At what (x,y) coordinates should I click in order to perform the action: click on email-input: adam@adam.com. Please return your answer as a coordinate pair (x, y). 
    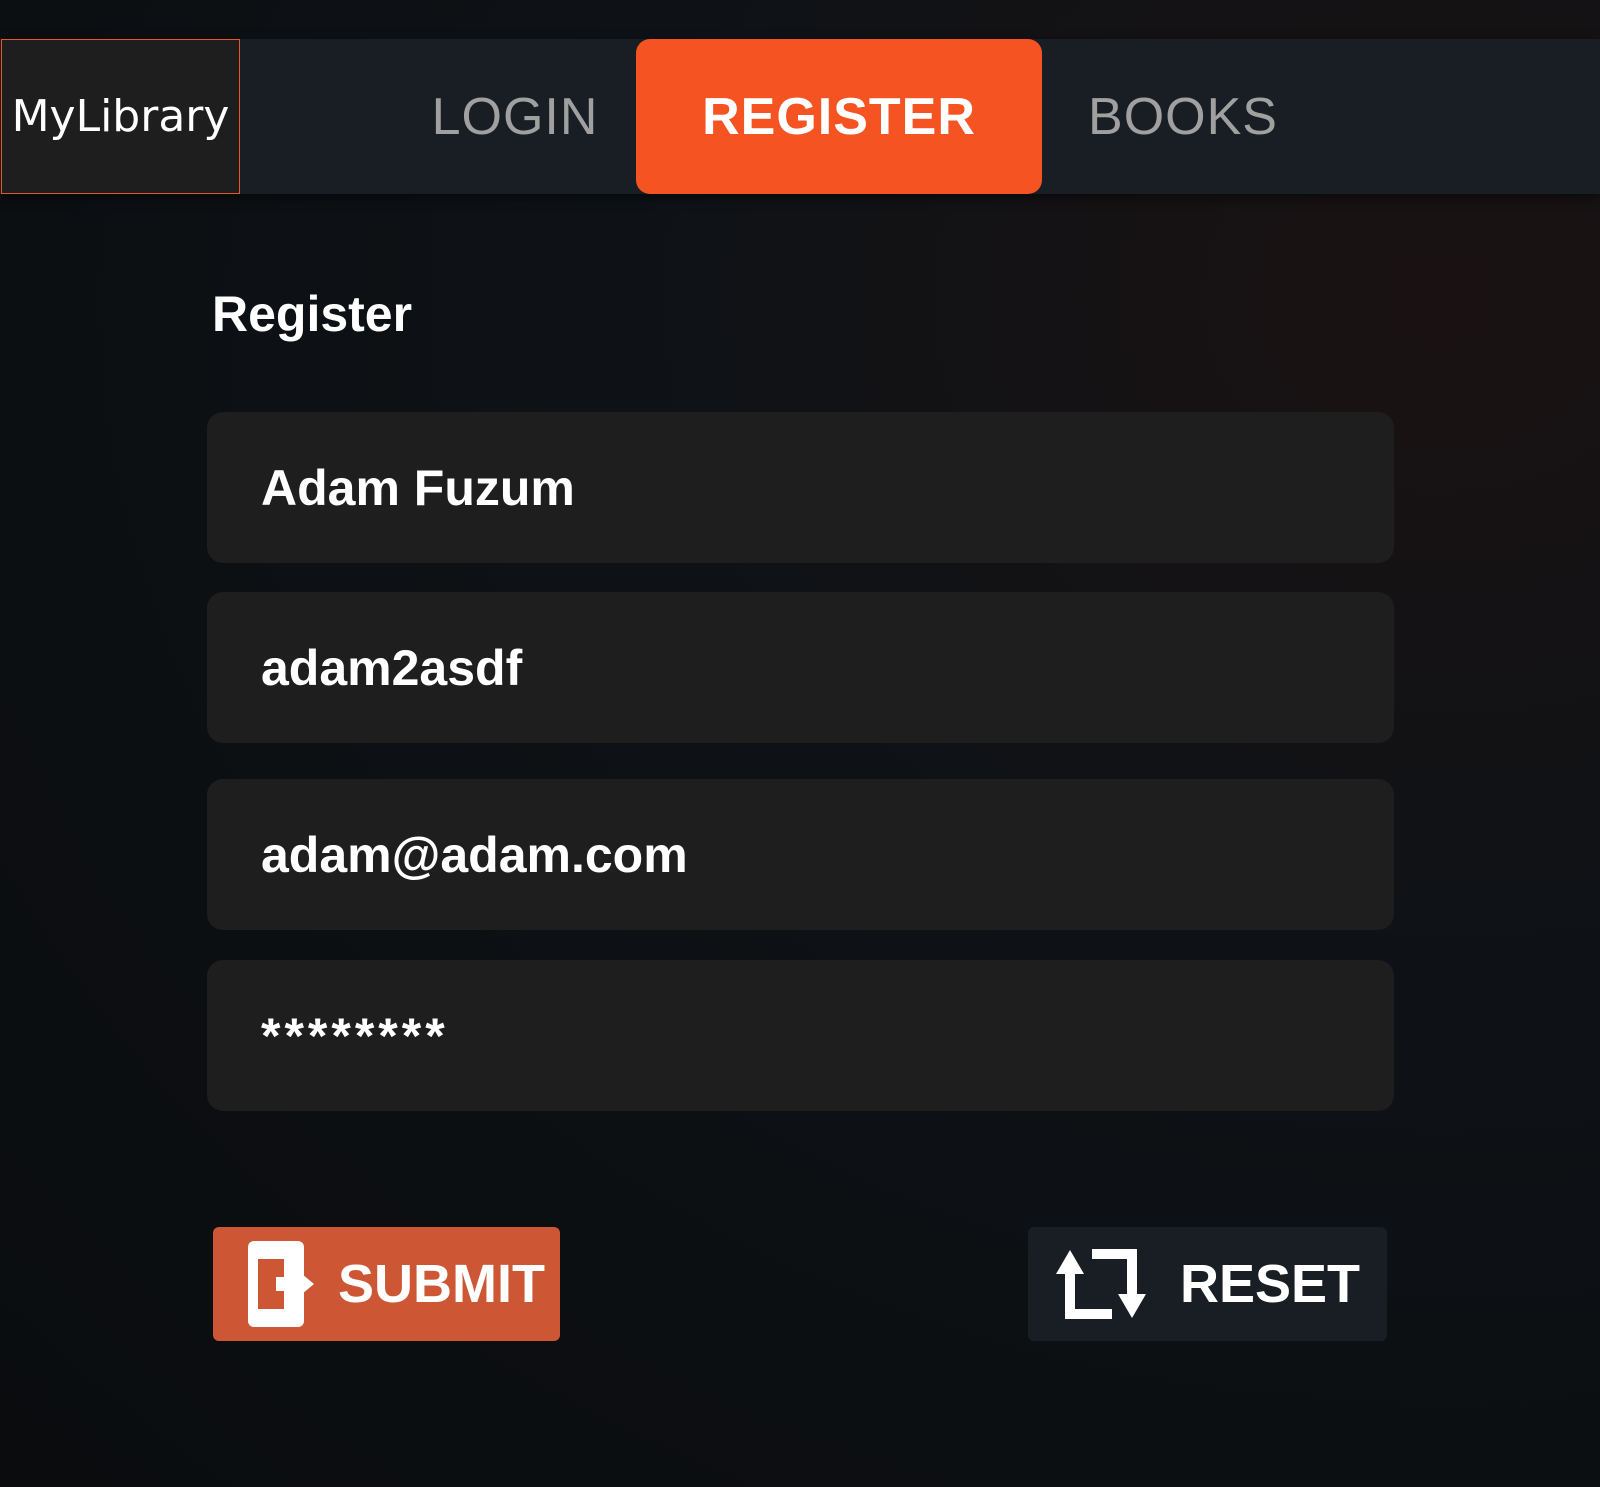
    Looking at the image, I should click on (800, 854).